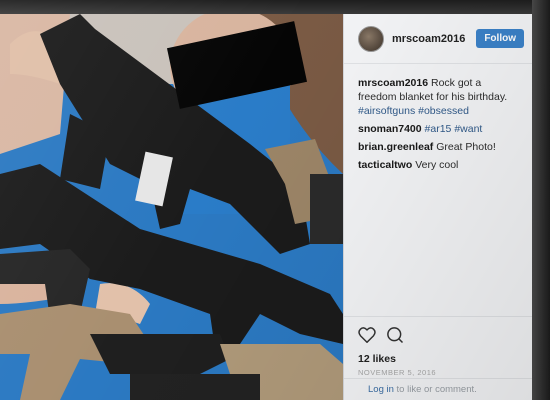 Image resolution: width=550 pixels, height=400 pixels. What do you see at coordinates (395, 335) in the screenshot?
I see `comment-icon` at bounding box center [395, 335].